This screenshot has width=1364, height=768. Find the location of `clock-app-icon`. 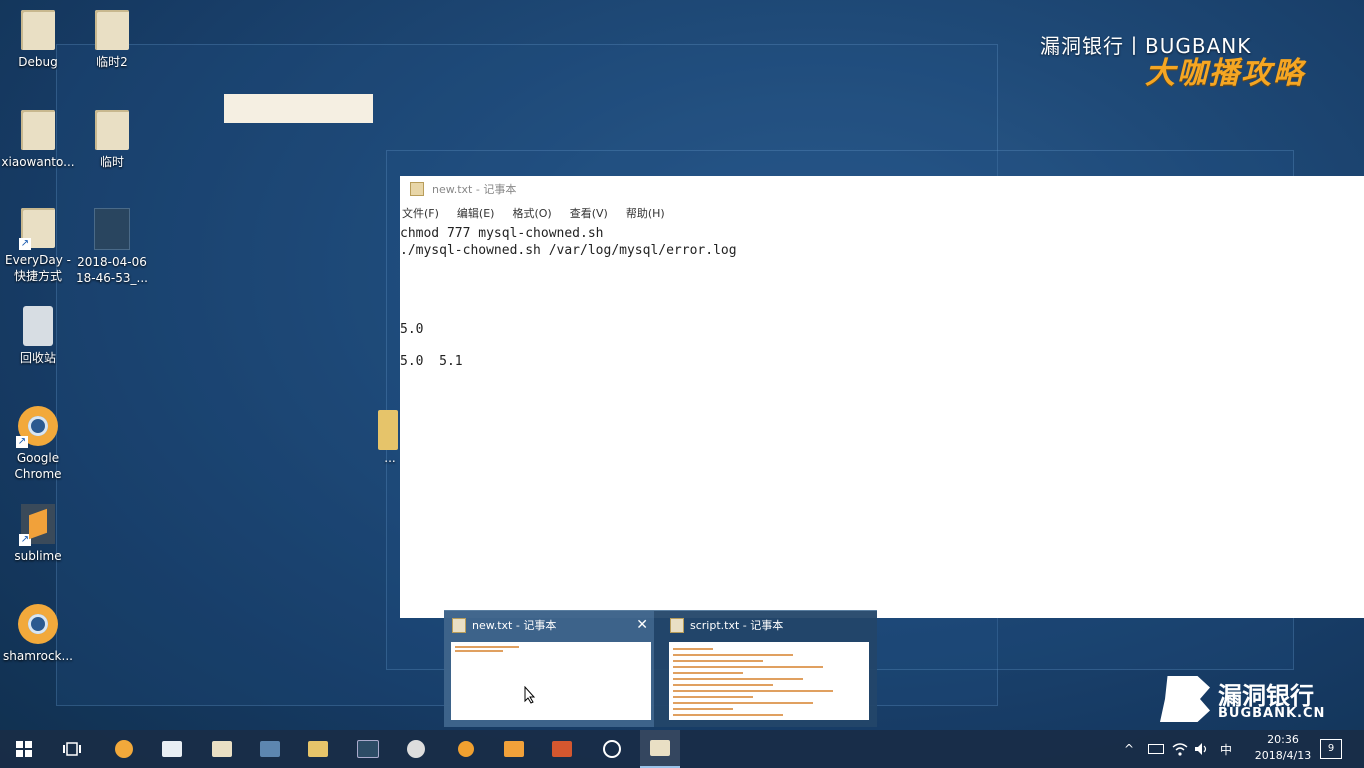

clock-app-icon is located at coordinates (416, 749).